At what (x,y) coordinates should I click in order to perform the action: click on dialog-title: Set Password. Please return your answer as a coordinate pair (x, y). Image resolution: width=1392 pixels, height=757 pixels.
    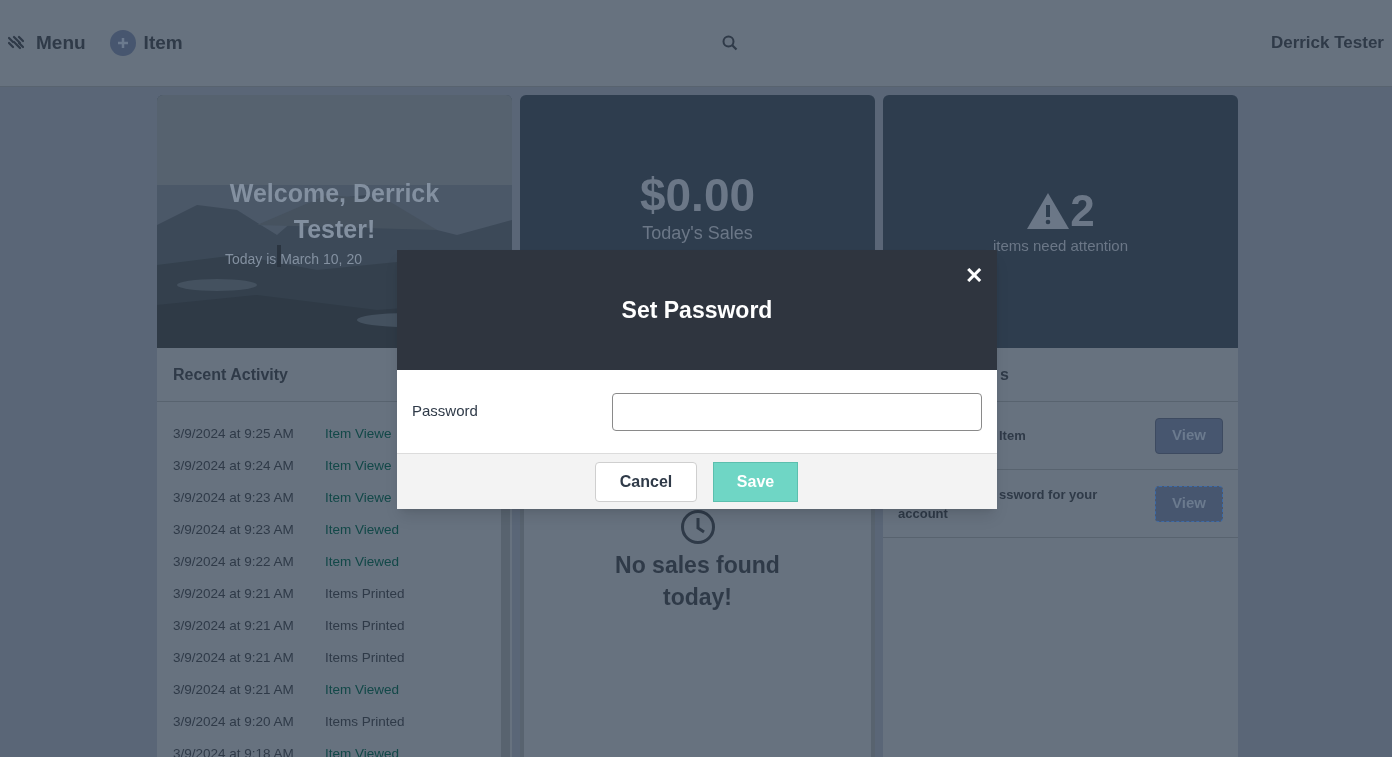
    Looking at the image, I should click on (697, 310).